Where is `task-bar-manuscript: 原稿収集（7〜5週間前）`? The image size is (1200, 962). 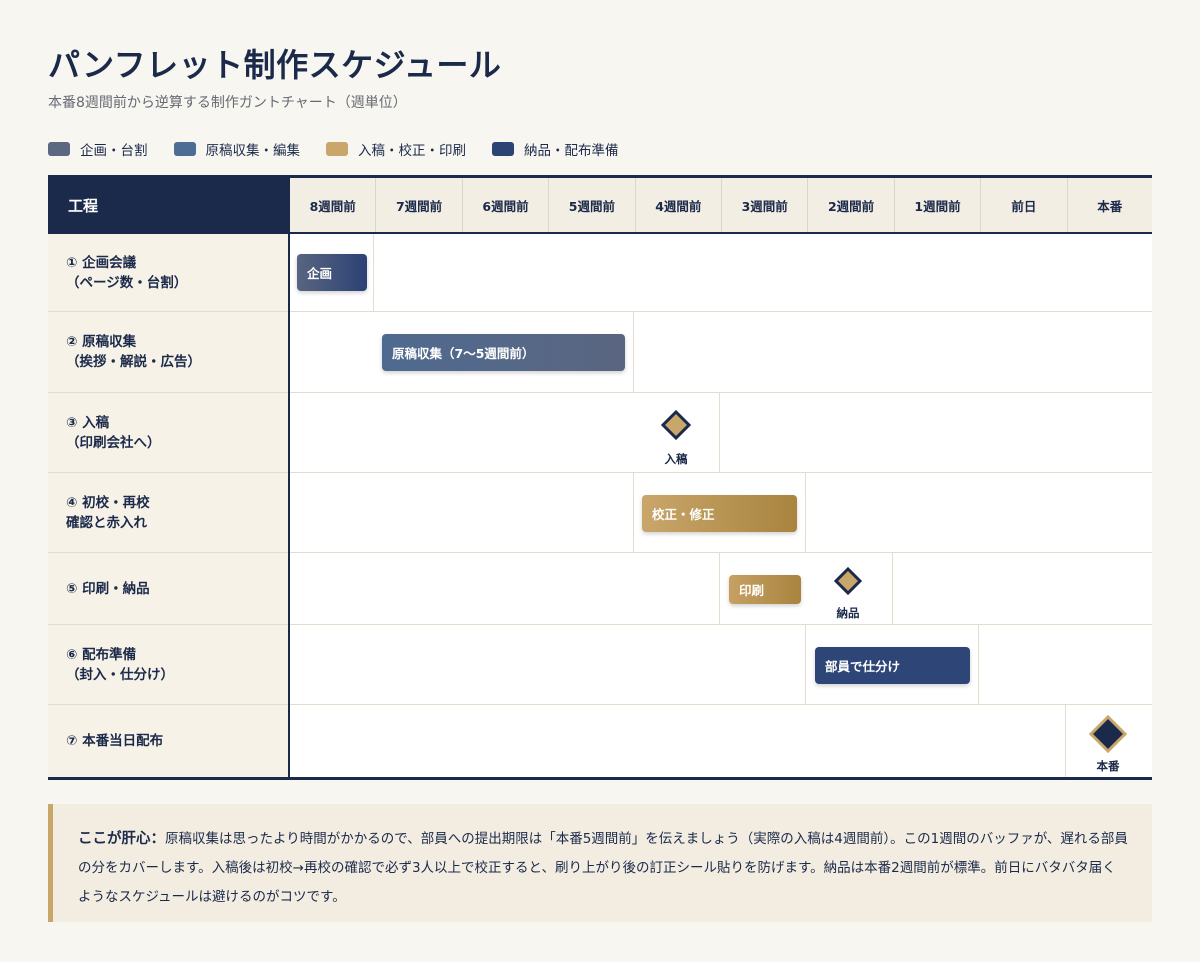
task-bar-manuscript: 原稿収集（7〜5週間前） is located at coordinates (503, 352).